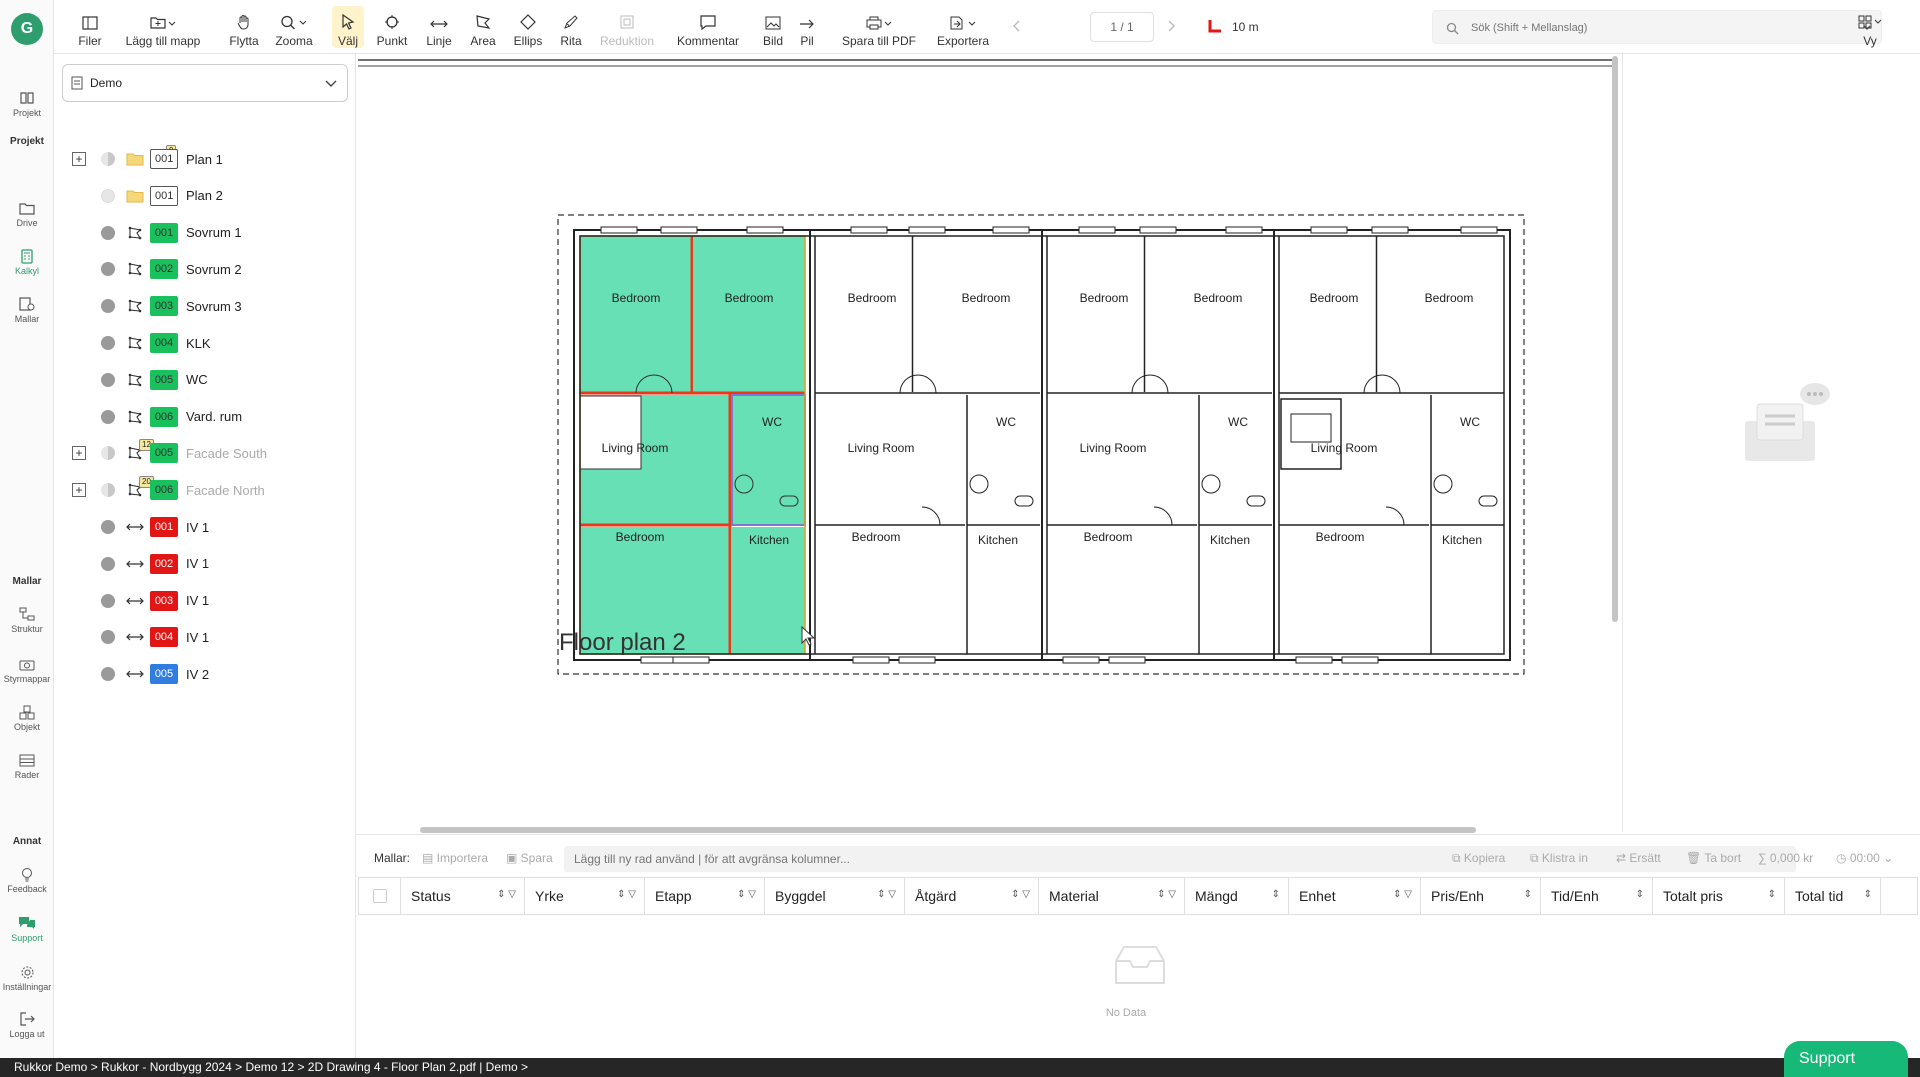  I want to click on rail-installningar: Inställningar, so click(27, 978).